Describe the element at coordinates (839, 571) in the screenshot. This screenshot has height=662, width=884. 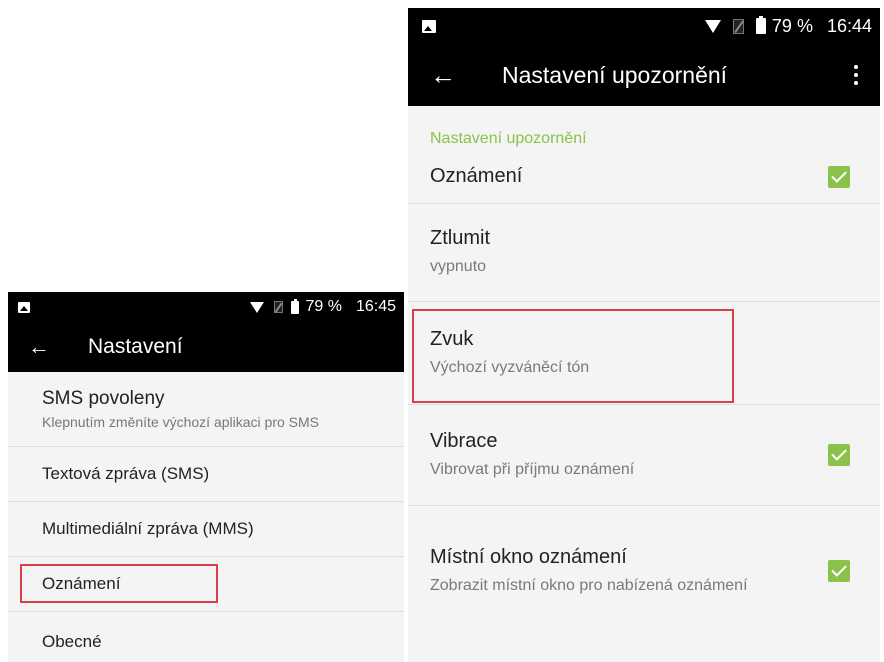
I see `popup-window-checkbox` at that location.